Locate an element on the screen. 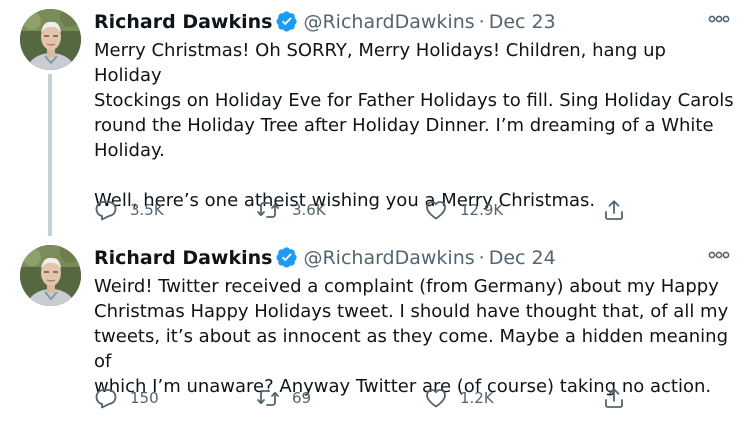 The width and height of the screenshot is (750, 421). tweet-header: Richard Dawkins @RichardDawkins · Dec 23 is located at coordinates (325, 22).